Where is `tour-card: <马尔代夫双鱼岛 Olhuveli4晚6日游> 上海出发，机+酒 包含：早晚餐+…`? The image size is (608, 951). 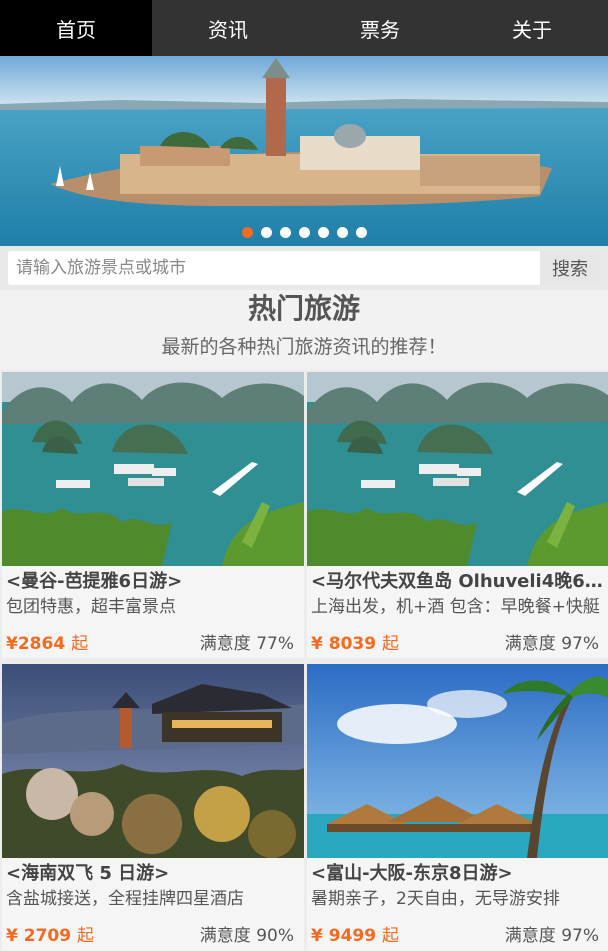 tour-card: <马尔代夫双鱼岛 Olhuveli4晚6日游> 上海出发，机+酒 包含：早晚餐+… is located at coordinates (457, 515).